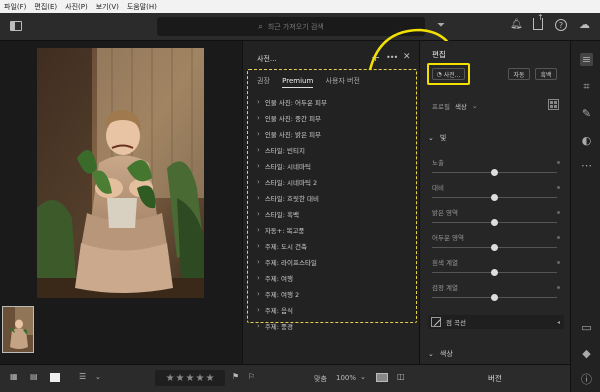 The width and height of the screenshot is (600, 392). Describe the element at coordinates (289, 118) in the screenshot. I see `preset-group: › 인물 사진: 중간 피부` at that location.